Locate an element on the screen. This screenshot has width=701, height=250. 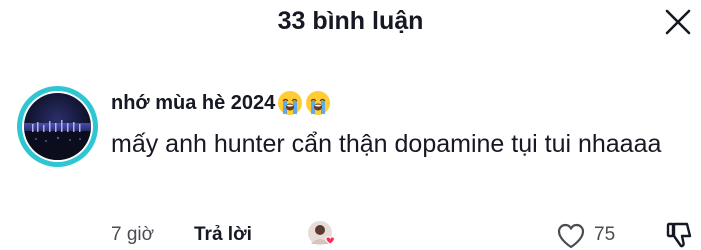
avatar is located at coordinates (57, 126).